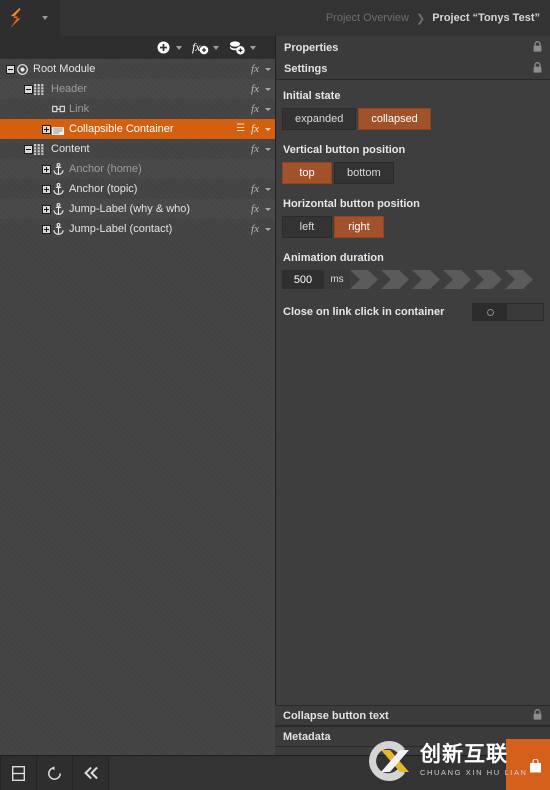 The height and width of the screenshot is (790, 550). Describe the element at coordinates (237, 48) in the screenshot. I see `add-asset-button` at that location.